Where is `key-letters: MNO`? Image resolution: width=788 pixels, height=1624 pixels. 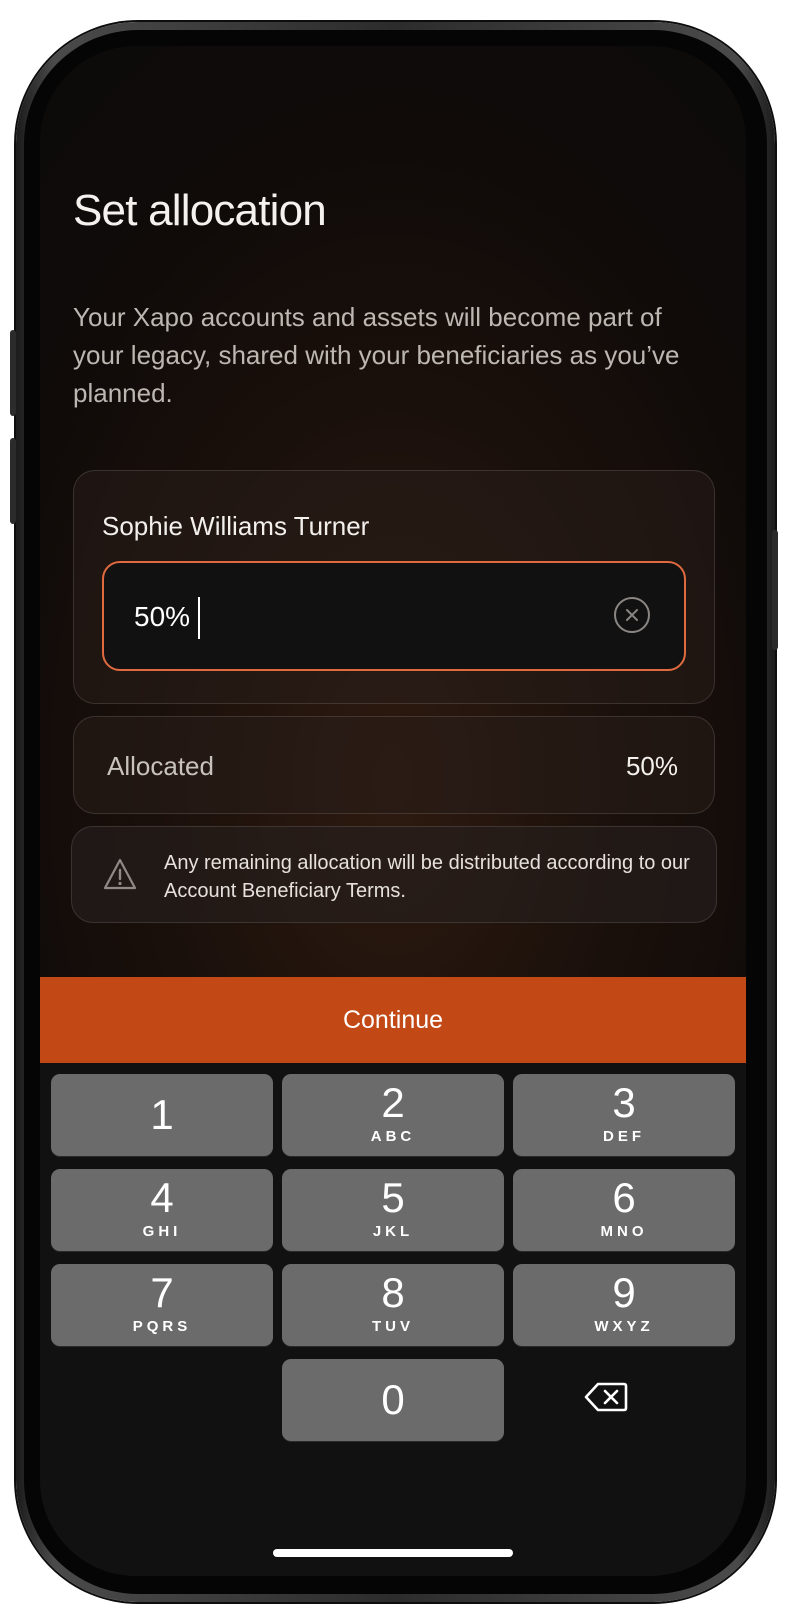
key-letters: MNO is located at coordinates (624, 1231).